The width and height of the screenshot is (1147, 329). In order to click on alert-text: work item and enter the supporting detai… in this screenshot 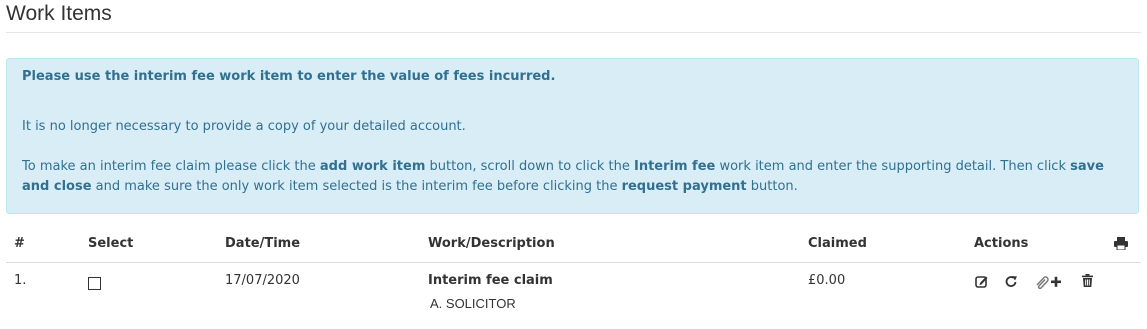, I will do `click(893, 166)`.